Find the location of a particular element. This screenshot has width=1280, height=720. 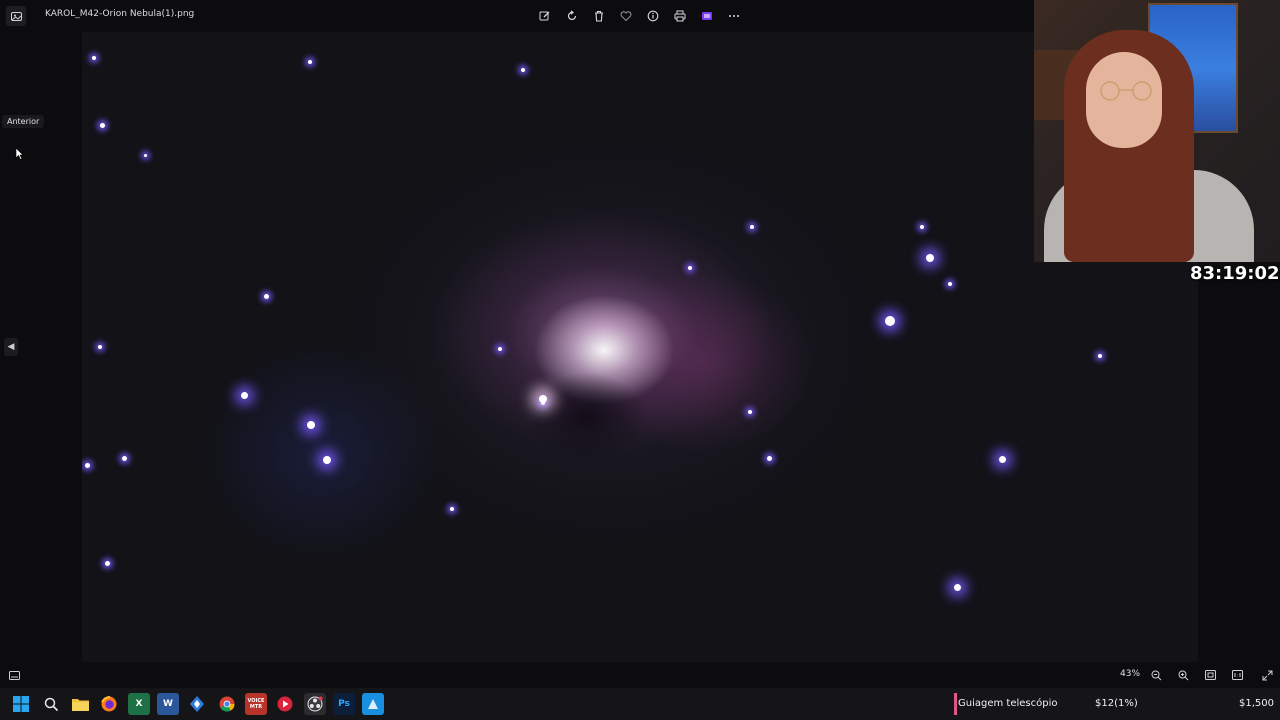

windows-taskbar: X W VOICE MTR Ps is located at coordinates (640, 704).